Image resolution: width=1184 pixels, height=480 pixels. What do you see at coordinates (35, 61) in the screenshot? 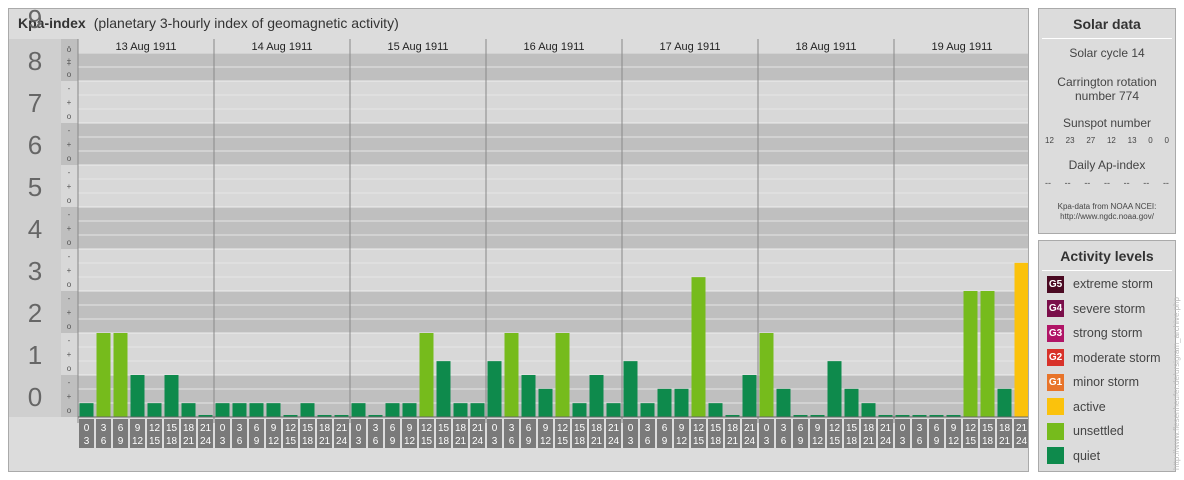
I see `y-tick-label: 8` at bounding box center [35, 61].